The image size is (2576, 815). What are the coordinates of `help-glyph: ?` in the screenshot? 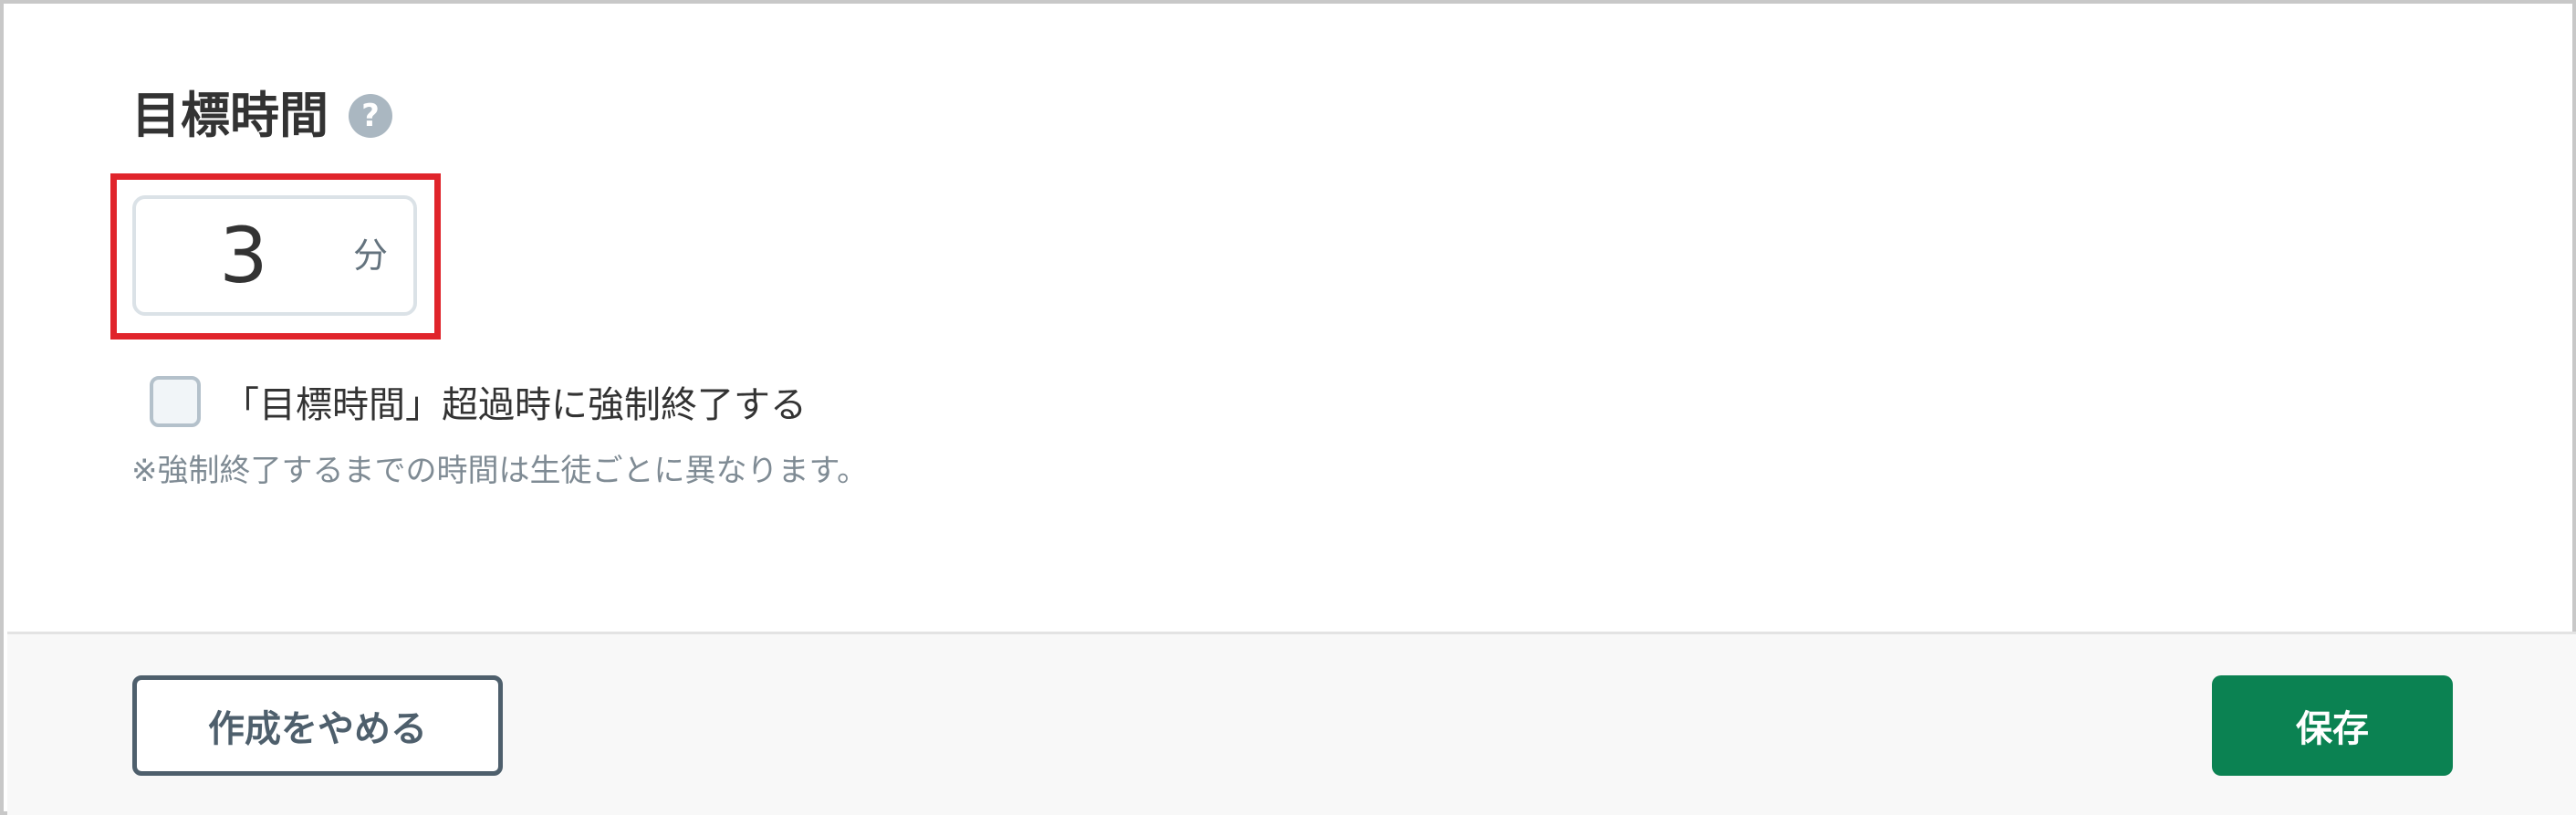 It's located at (370, 116).